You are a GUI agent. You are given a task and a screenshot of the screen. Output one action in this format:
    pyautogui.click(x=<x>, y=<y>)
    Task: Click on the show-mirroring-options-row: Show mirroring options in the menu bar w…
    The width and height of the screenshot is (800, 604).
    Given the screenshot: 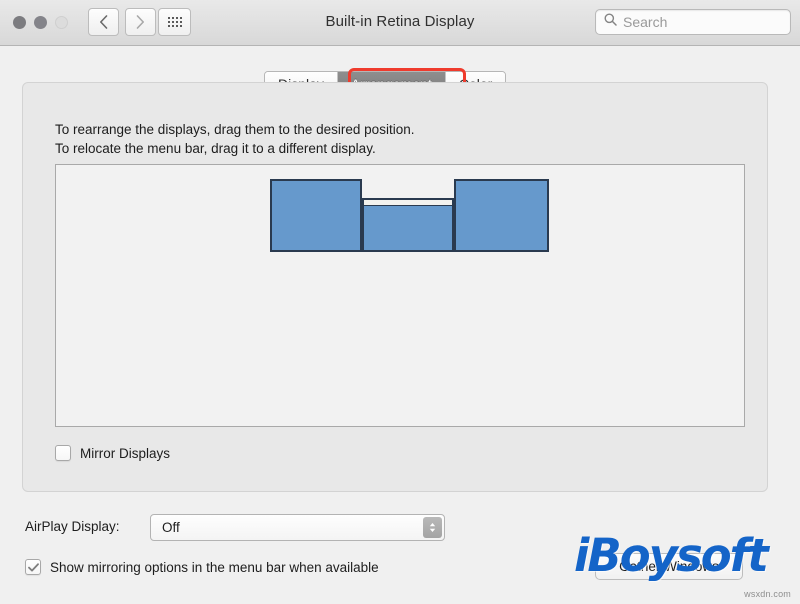 What is the action you would take?
    pyautogui.click(x=202, y=567)
    